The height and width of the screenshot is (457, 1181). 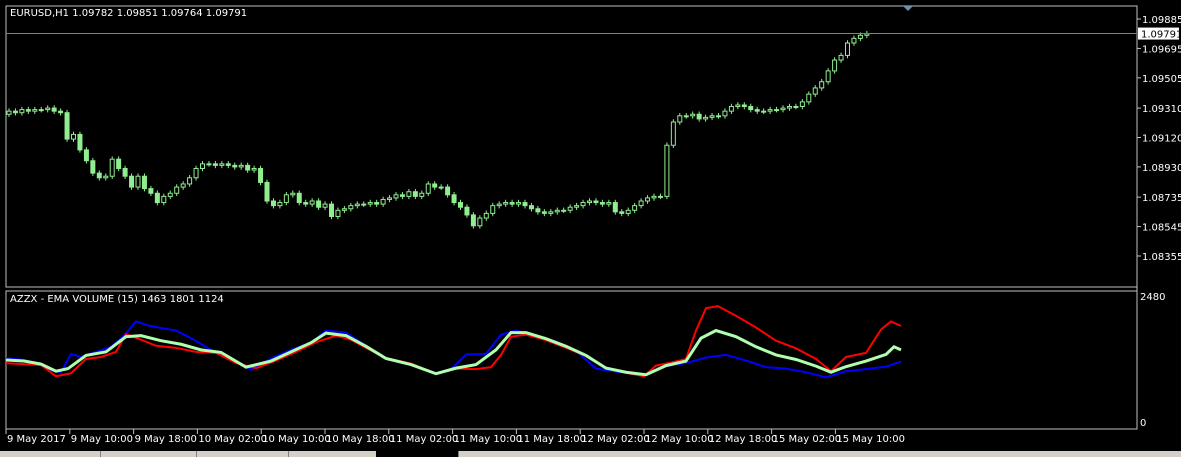 What do you see at coordinates (679, 439) in the screenshot?
I see `time-tick-label: 12 May 10:00` at bounding box center [679, 439].